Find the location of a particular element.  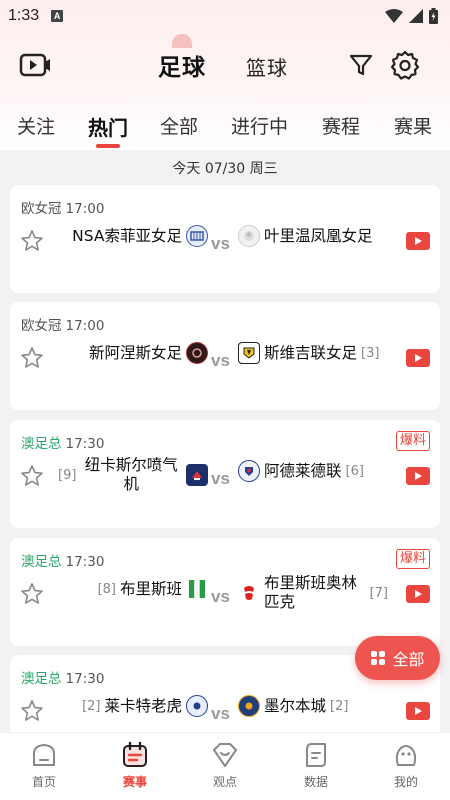

home-team-name: 新阿涅斯女足 is located at coordinates (135, 352).